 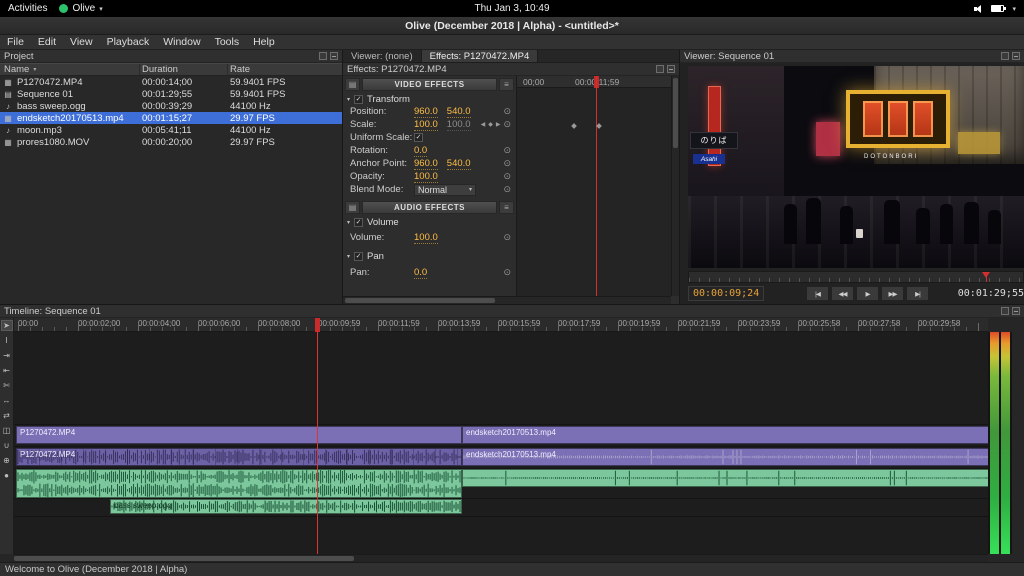 I want to click on position-y-field: 540.0, so click(x=458, y=112).